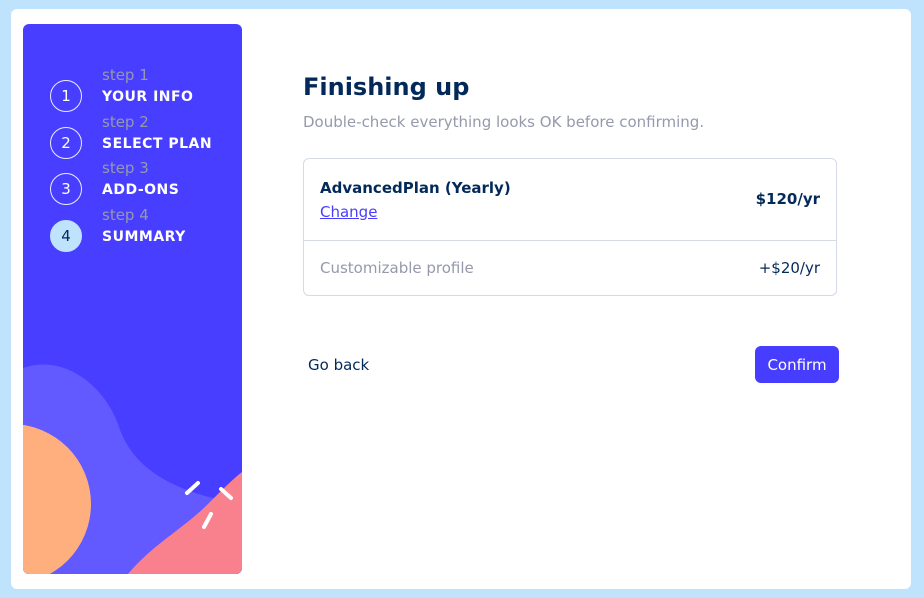 The width and height of the screenshot is (924, 598). What do you see at coordinates (125, 122) in the screenshot?
I see `step-label: step 2` at bounding box center [125, 122].